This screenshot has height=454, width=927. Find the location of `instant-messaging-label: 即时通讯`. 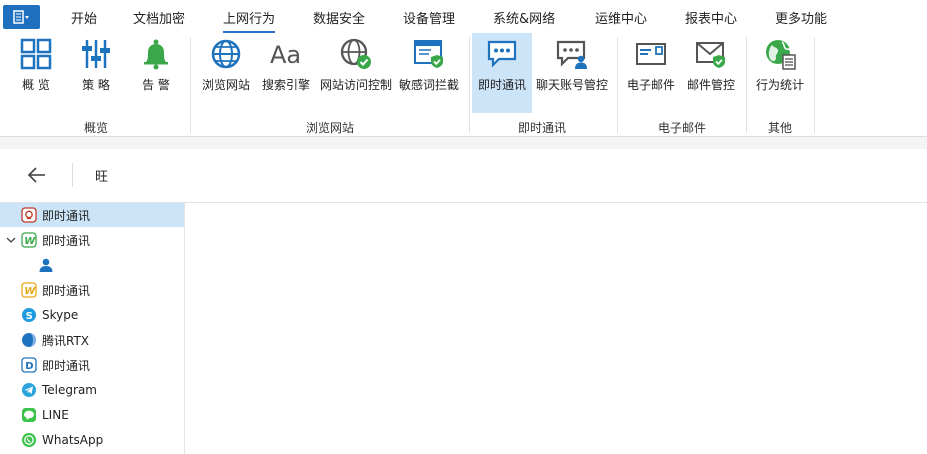

instant-messaging-label: 即时通讯 is located at coordinates (501, 85).